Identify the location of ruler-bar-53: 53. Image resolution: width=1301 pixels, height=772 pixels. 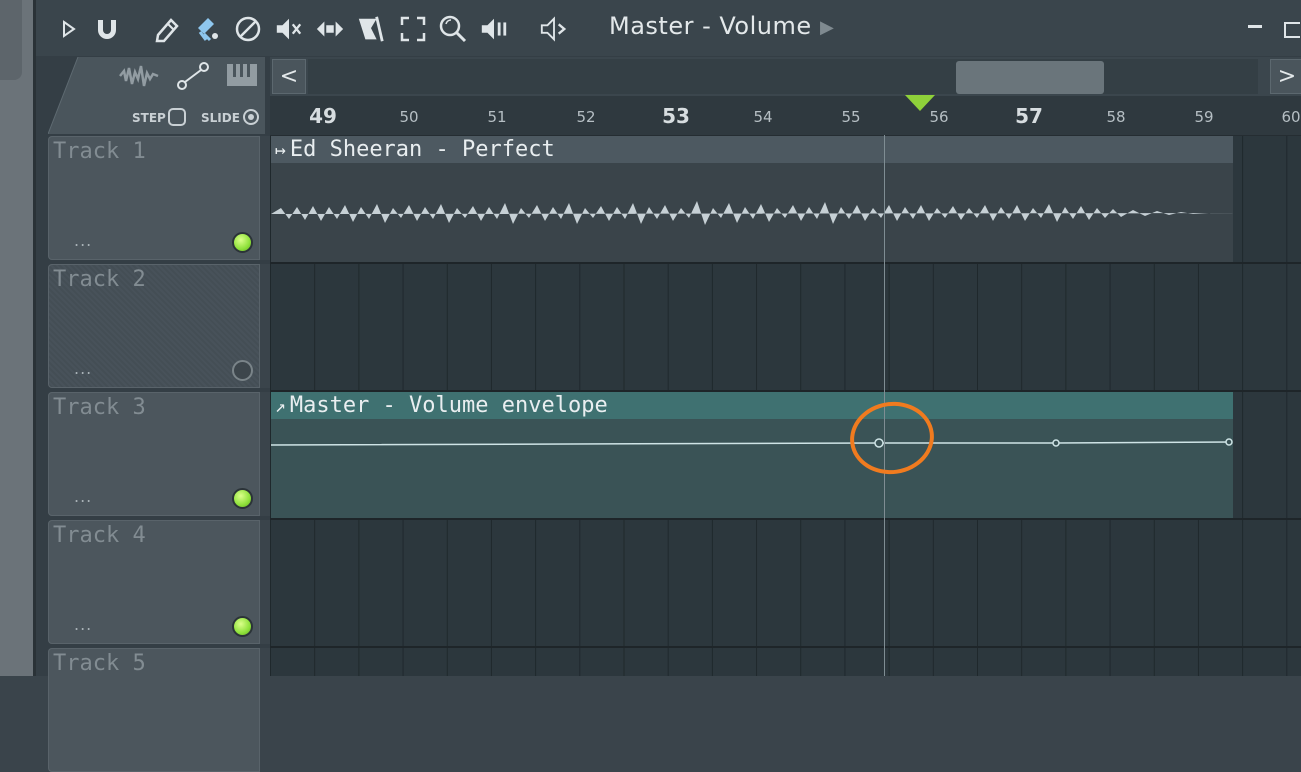
(676, 116).